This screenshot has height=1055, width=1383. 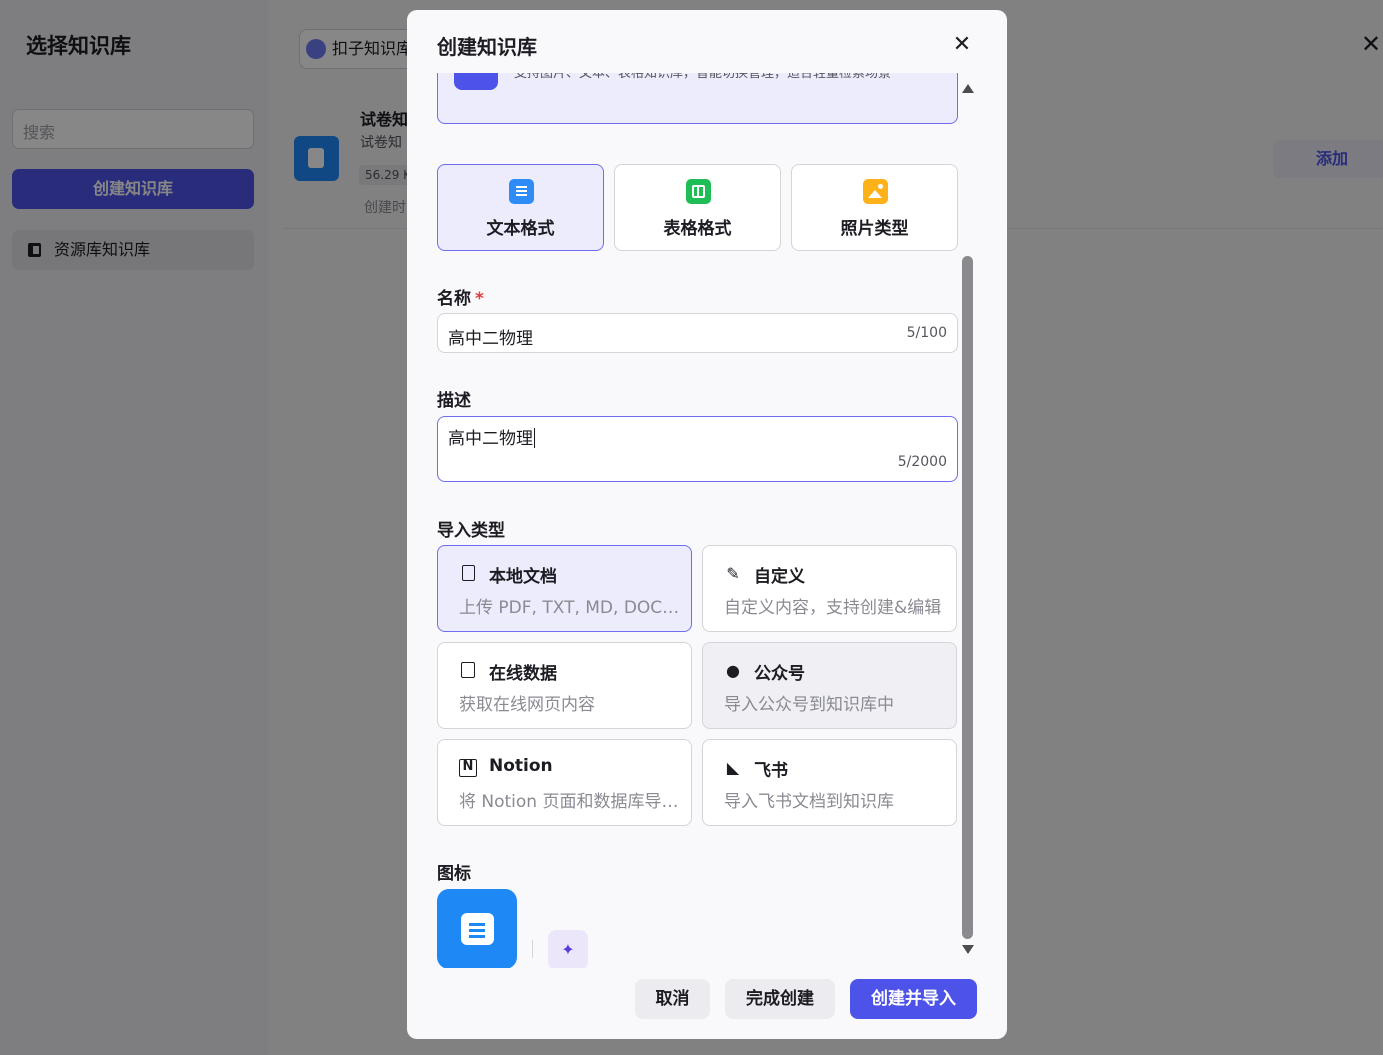 What do you see at coordinates (968, 88) in the screenshot?
I see `scroll-up-arrow-icon` at bounding box center [968, 88].